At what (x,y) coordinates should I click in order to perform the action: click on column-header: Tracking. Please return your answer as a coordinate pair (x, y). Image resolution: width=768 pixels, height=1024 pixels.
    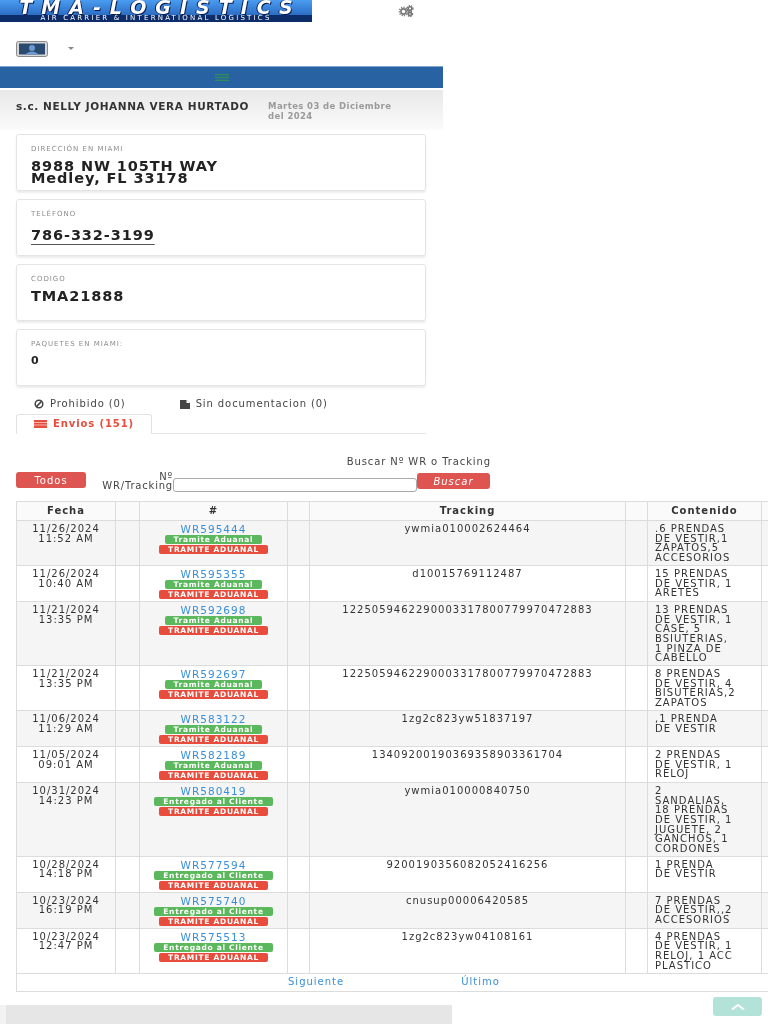
    Looking at the image, I should click on (467, 511).